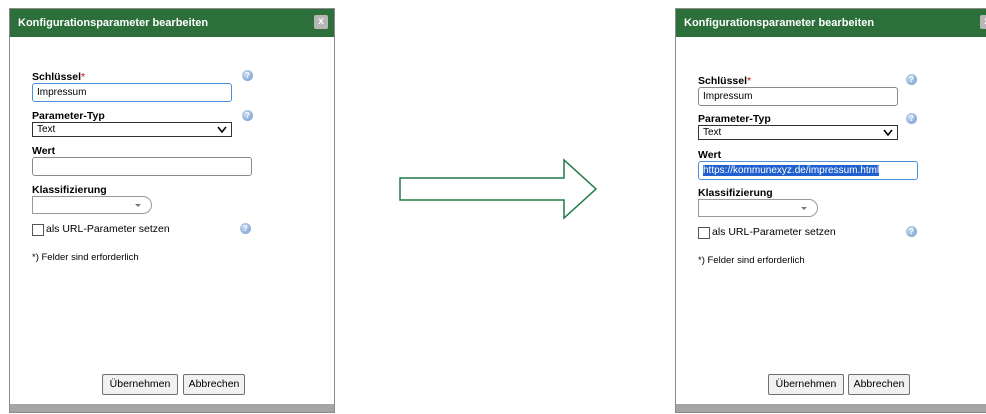  I want to click on right-arrow-icon, so click(498, 189).